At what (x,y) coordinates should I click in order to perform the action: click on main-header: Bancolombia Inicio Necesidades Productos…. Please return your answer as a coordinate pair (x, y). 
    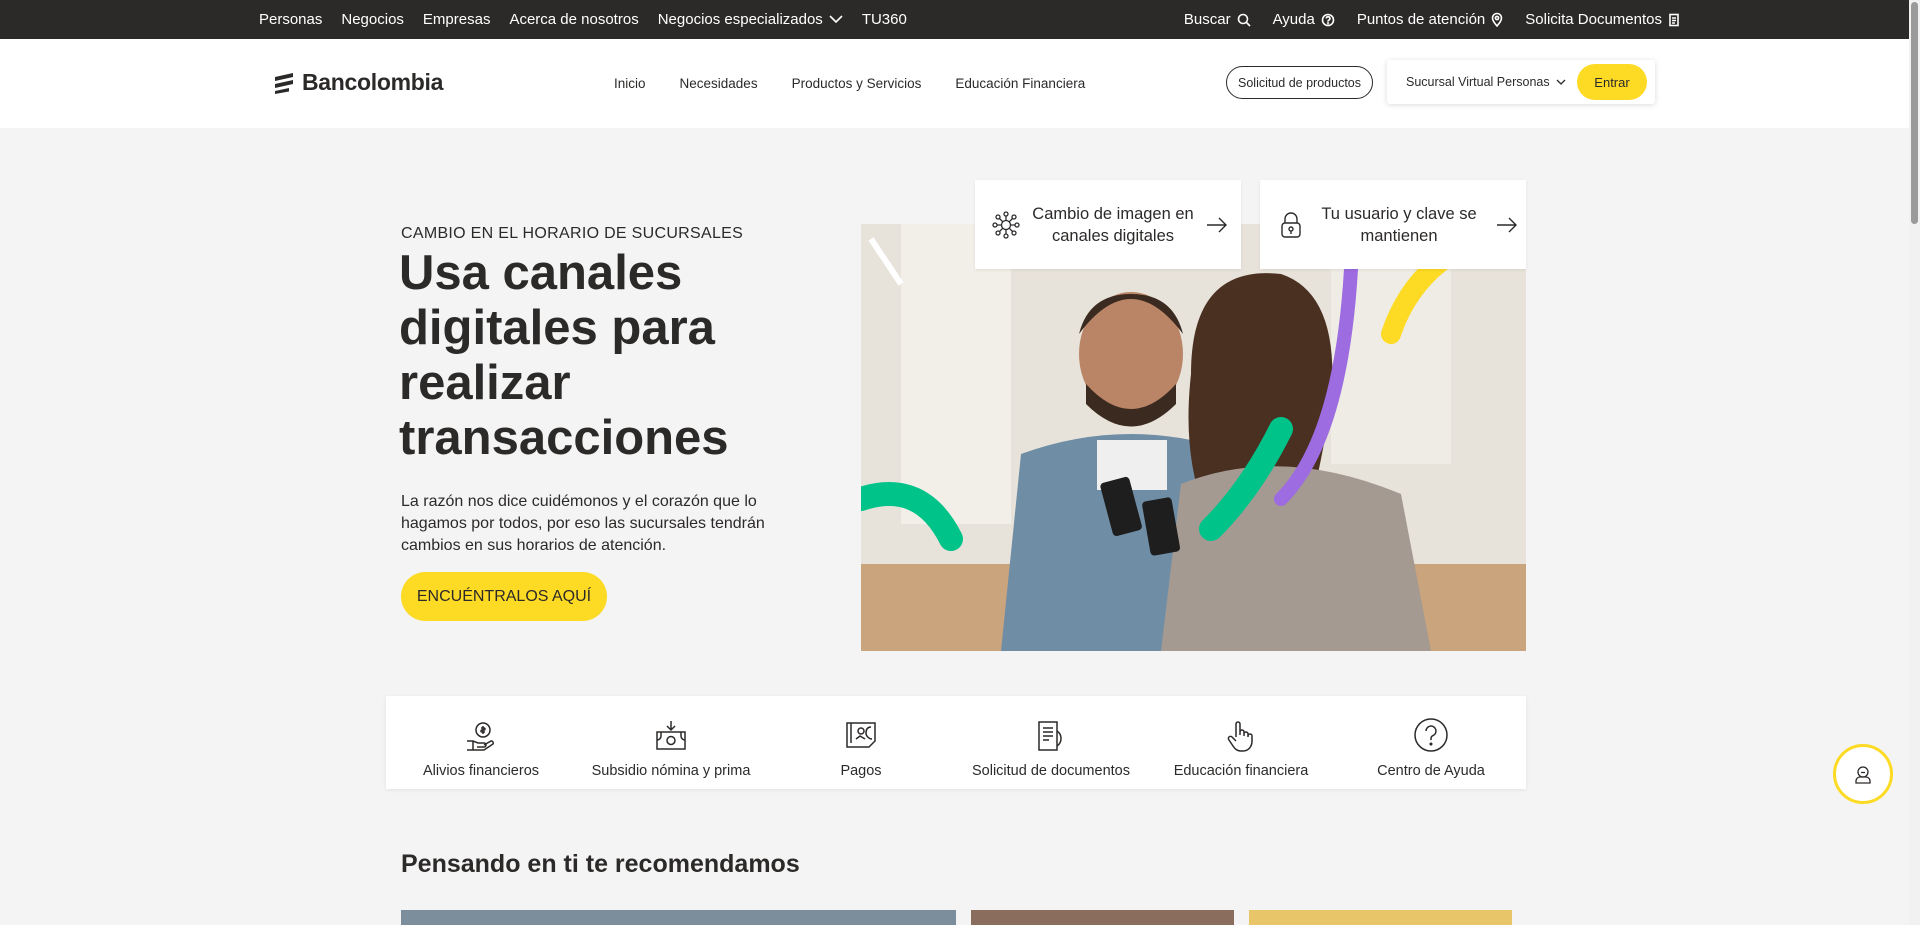
    Looking at the image, I should click on (954, 83).